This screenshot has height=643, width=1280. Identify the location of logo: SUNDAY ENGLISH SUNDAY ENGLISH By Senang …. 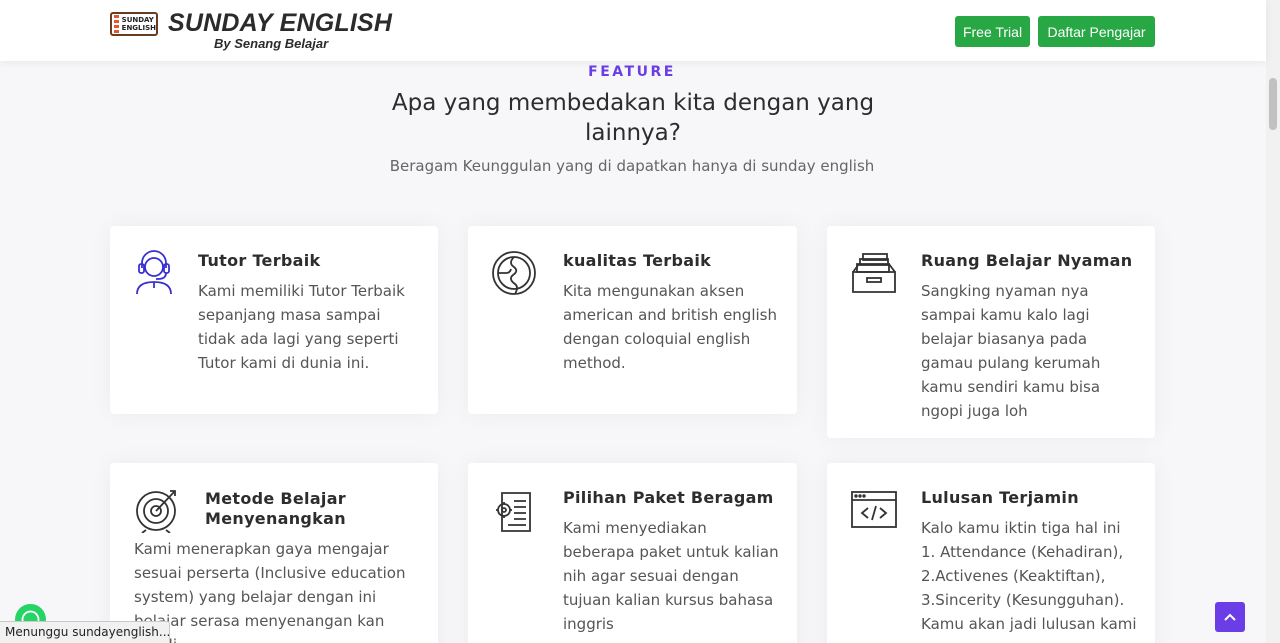
(251, 31).